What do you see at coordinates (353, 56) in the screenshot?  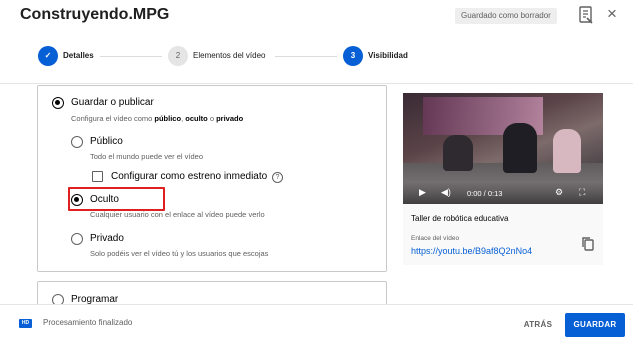 I see `step-visibilidad-number: 3` at bounding box center [353, 56].